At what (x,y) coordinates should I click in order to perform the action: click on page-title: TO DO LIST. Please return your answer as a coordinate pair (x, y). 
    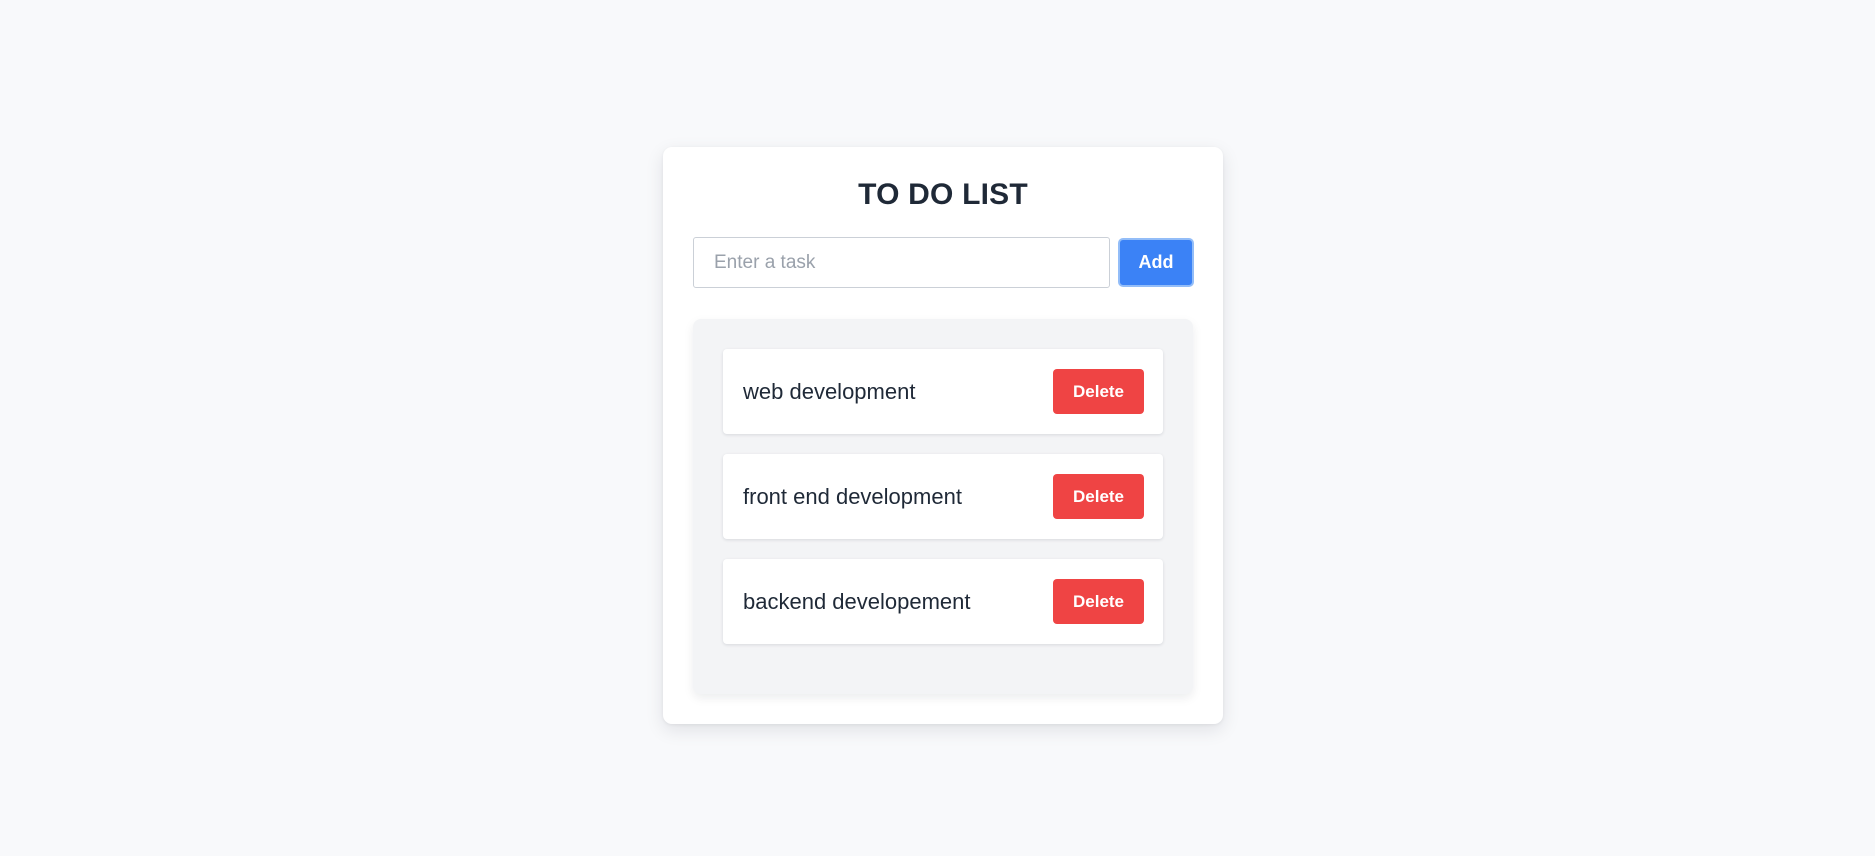
    Looking at the image, I should click on (943, 194).